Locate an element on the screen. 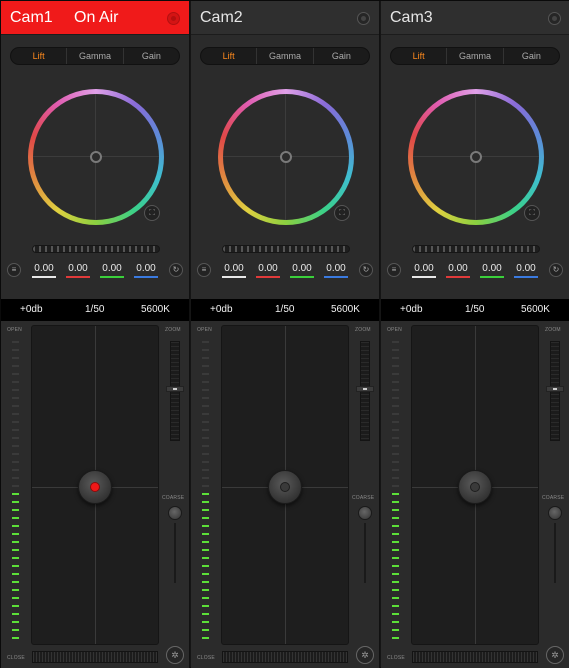 Image resolution: width=569 pixels, height=668 pixels. camera-header: Cam3 is located at coordinates (475, 18).